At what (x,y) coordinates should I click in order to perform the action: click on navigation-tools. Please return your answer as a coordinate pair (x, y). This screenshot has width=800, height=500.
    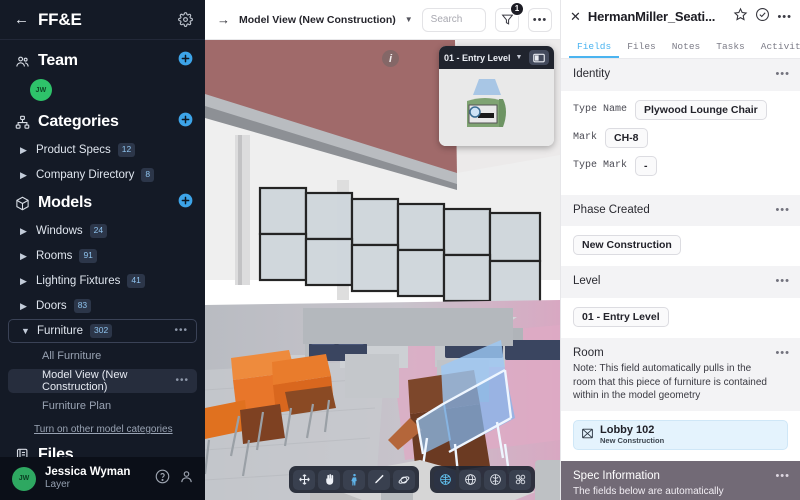
    Looking at the image, I should click on (354, 479).